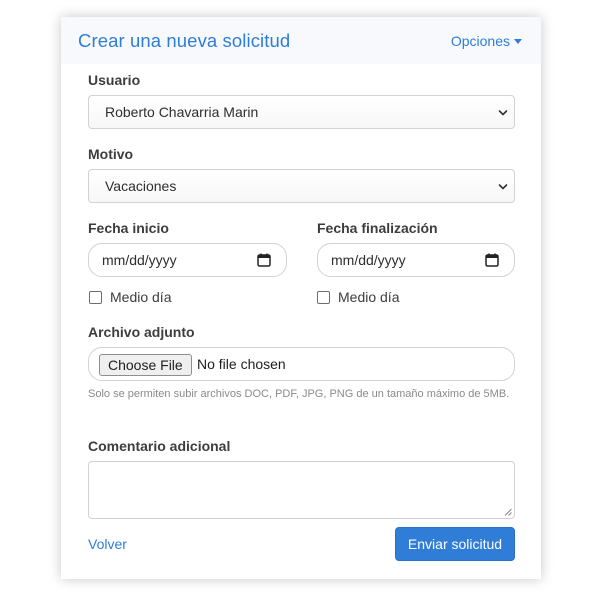  Describe the element at coordinates (455, 544) in the screenshot. I see `submit-button: Enviar solicitud` at that location.